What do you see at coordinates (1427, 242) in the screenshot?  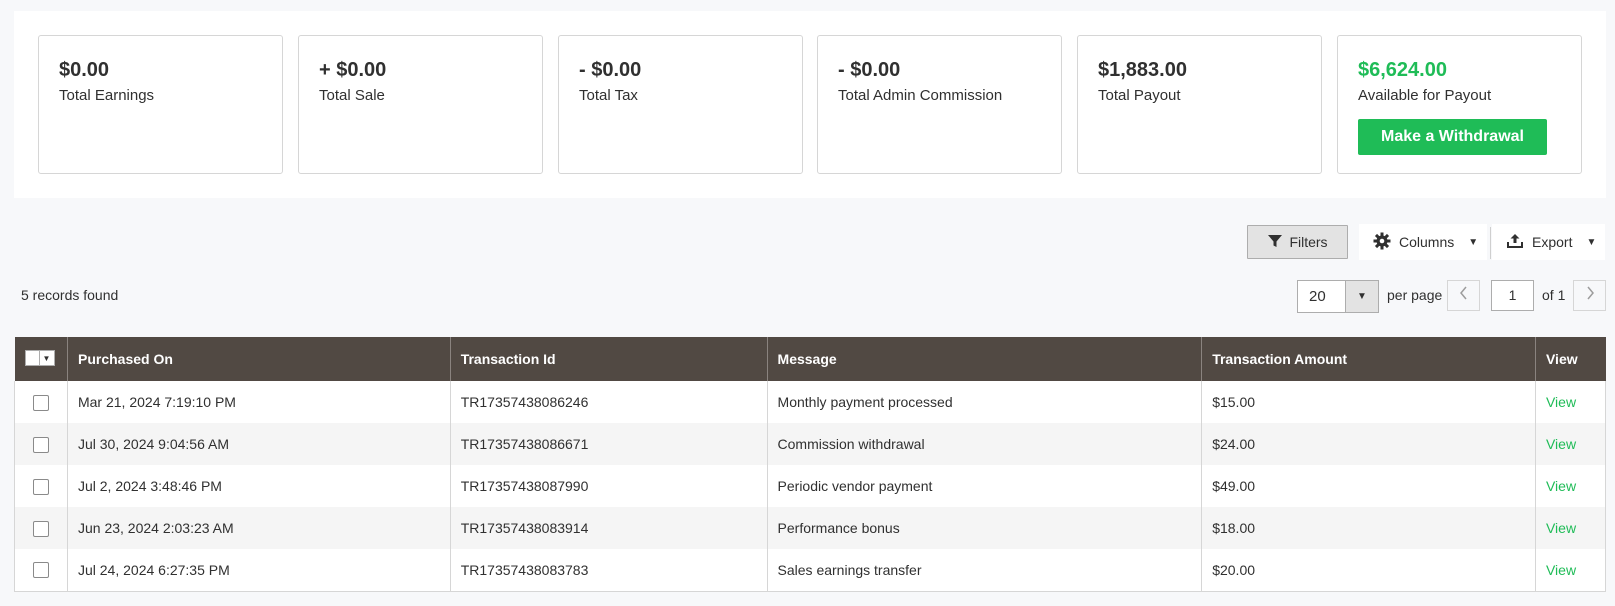 I see `columns-label: Columns` at bounding box center [1427, 242].